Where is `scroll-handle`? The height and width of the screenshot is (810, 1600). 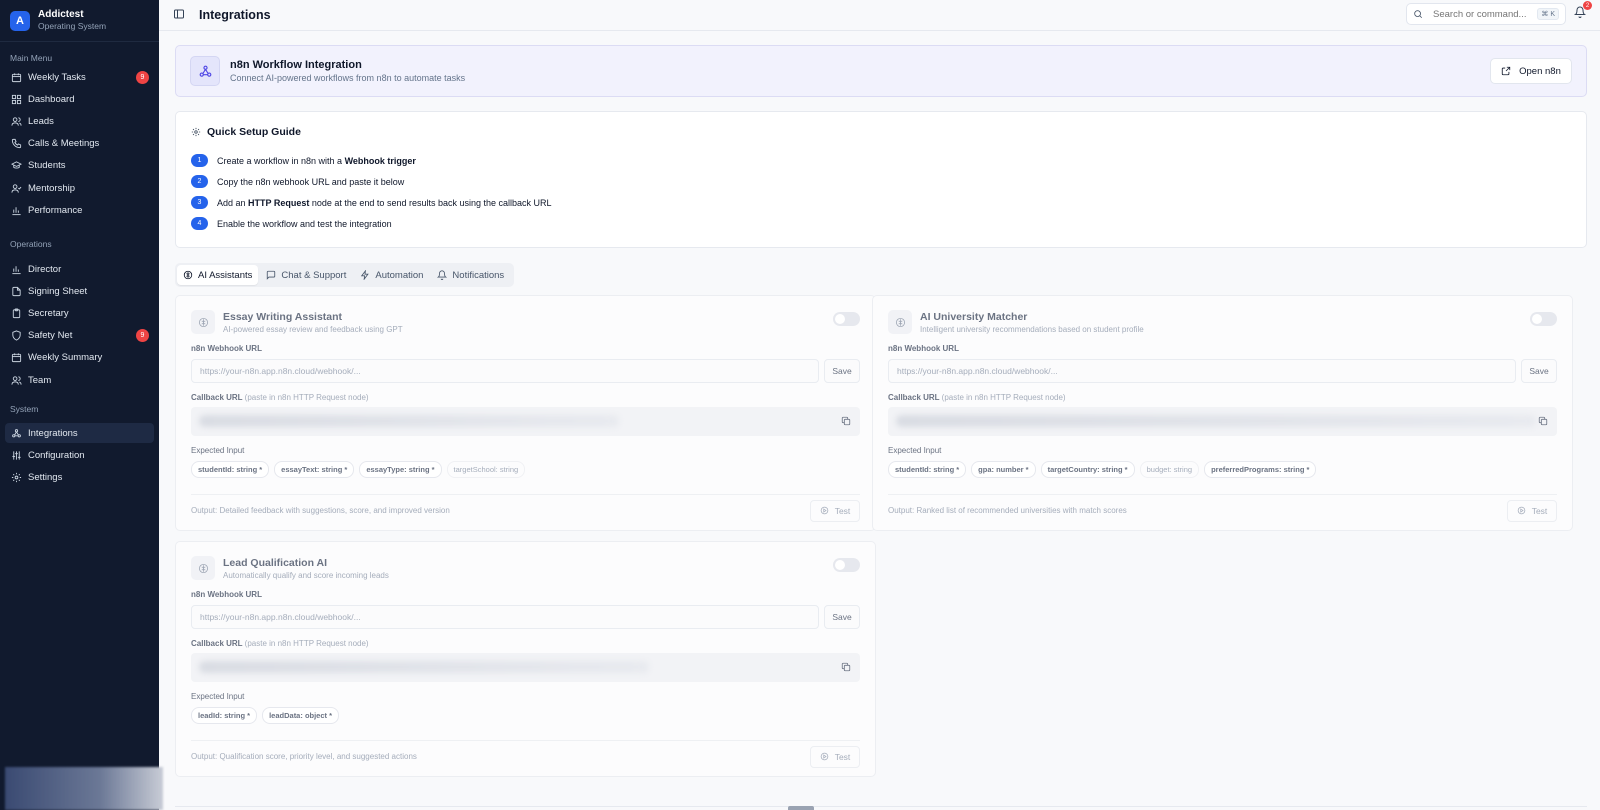 scroll-handle is located at coordinates (801, 808).